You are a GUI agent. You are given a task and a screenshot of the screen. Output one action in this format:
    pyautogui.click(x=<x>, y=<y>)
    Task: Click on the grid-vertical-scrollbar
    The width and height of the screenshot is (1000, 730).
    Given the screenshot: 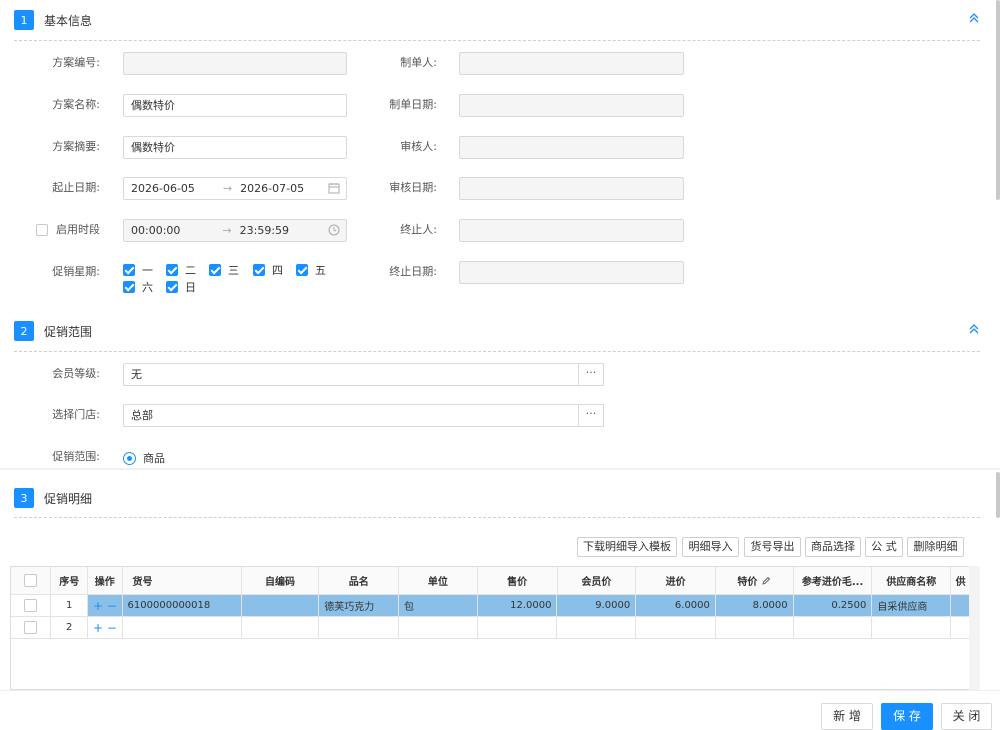 What is the action you would take?
    pyautogui.click(x=974, y=628)
    